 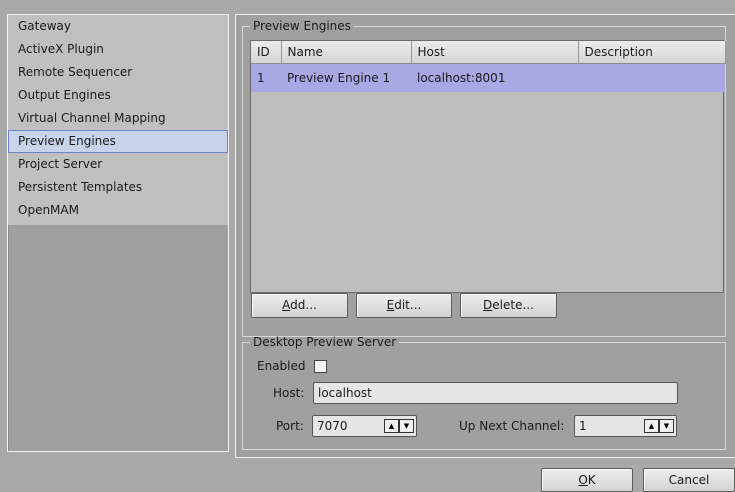 I want to click on port-stepper: 7070 ▲ ▼, so click(x=364, y=426).